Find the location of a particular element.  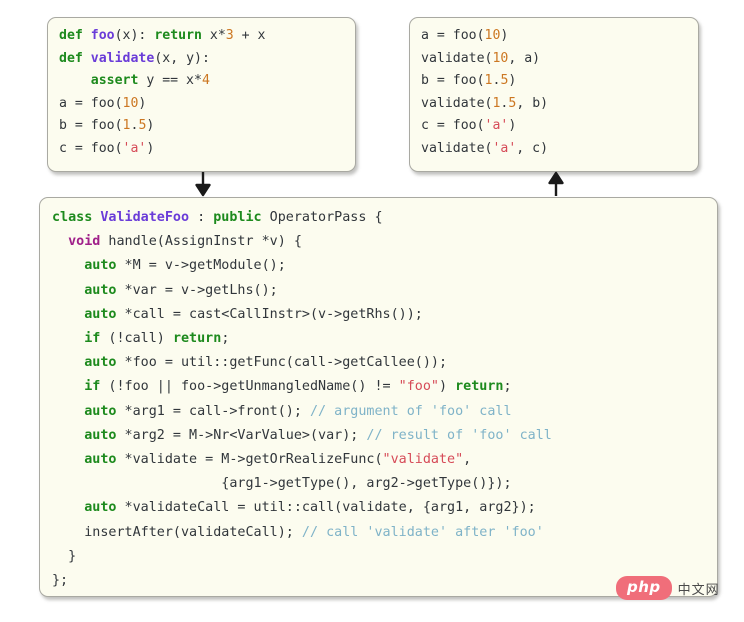

code-line: auto *M = v->getModule(); is located at coordinates (185, 266).